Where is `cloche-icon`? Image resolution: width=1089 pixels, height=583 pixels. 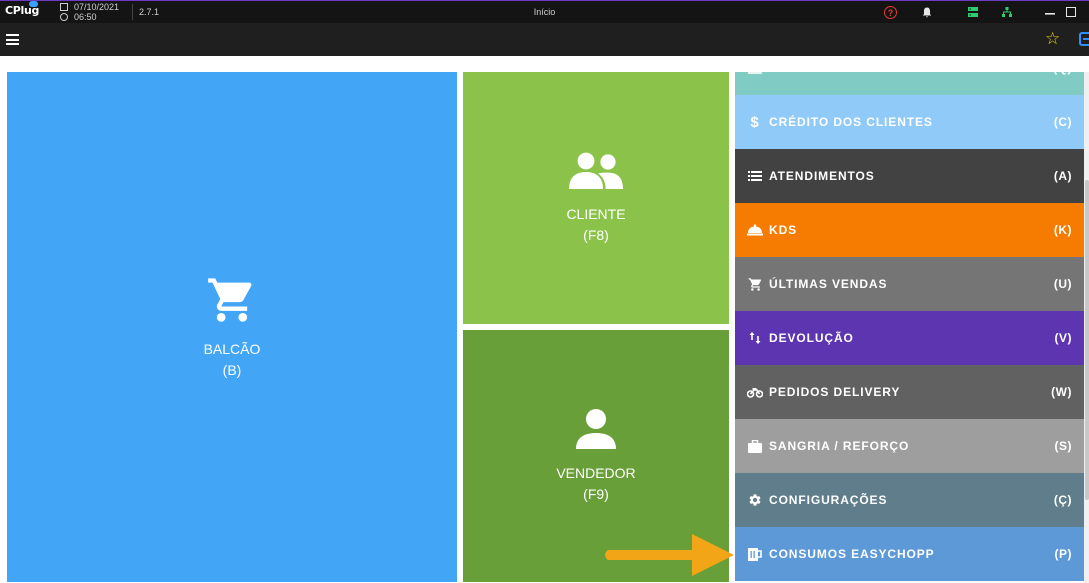 cloche-icon is located at coordinates (755, 230).